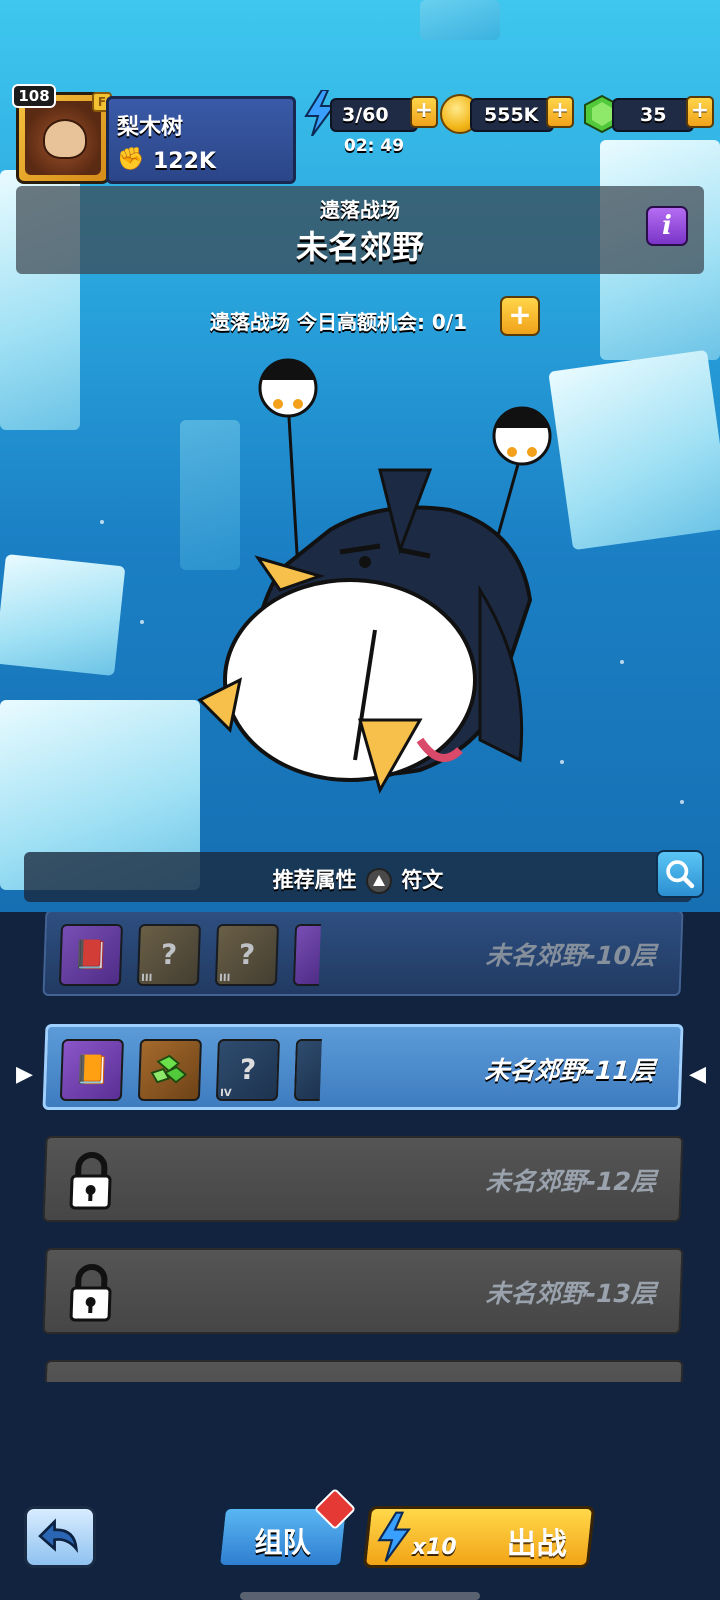  Describe the element at coordinates (359, 247) in the screenshot. I see `stage-title: 未名郊野` at that location.